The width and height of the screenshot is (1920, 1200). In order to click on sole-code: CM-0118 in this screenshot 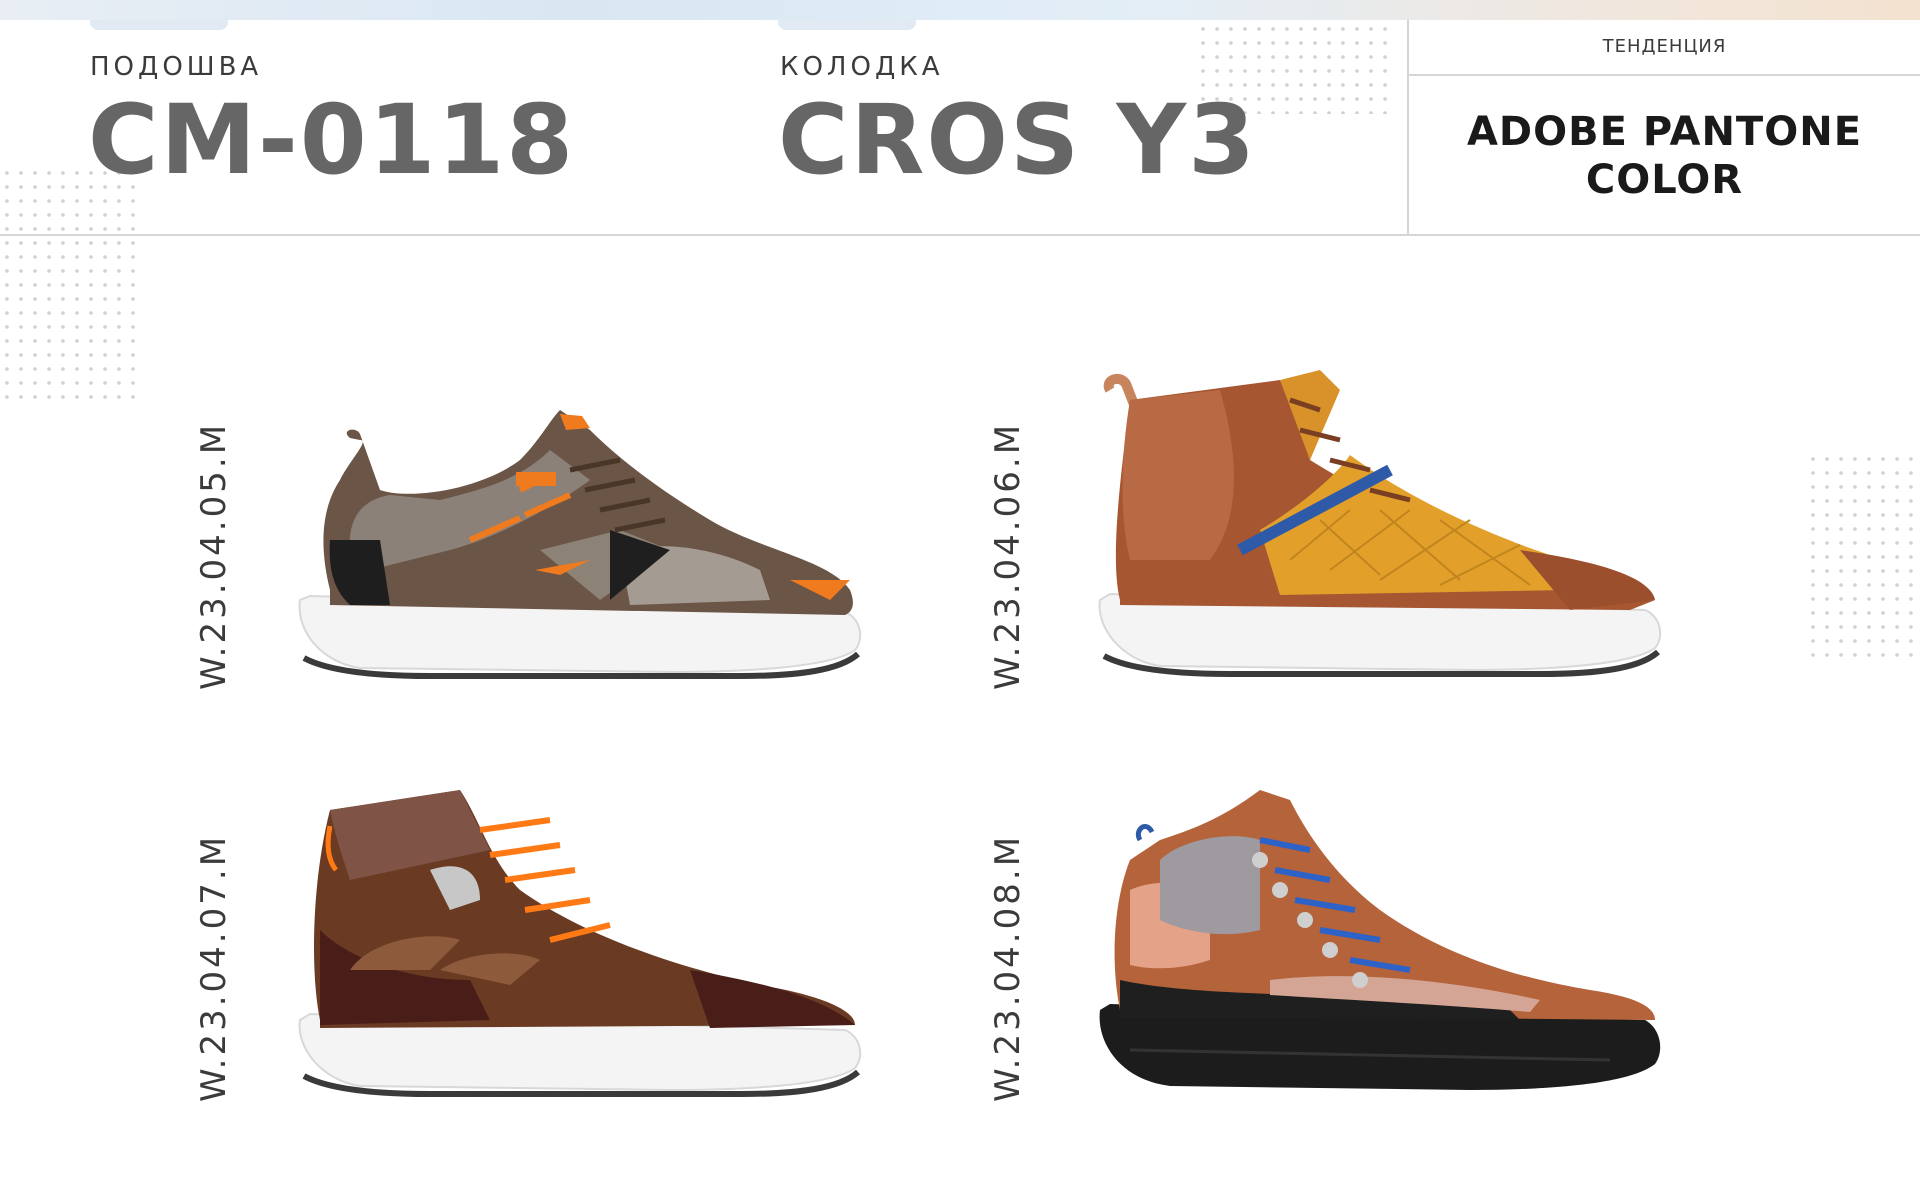, I will do `click(332, 140)`.